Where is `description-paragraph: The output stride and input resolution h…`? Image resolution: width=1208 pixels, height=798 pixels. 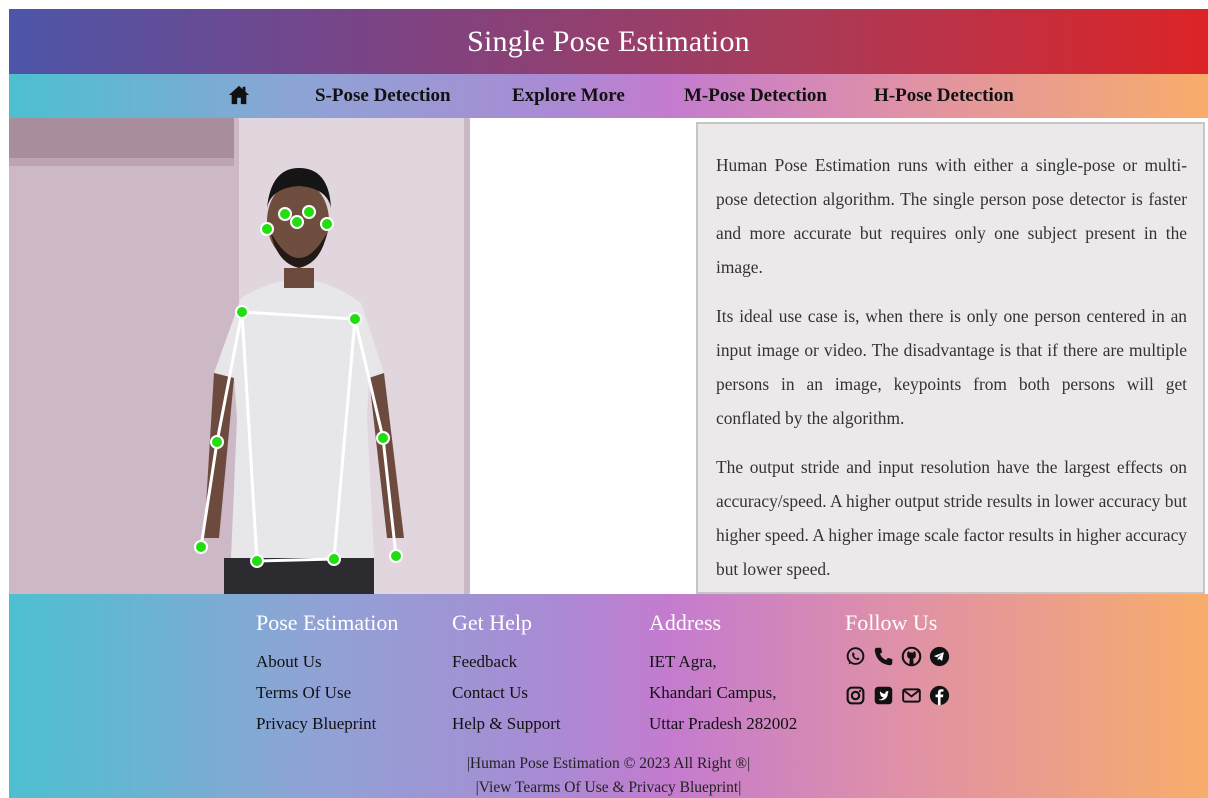
description-paragraph: The output stride and input resolution h… is located at coordinates (951, 518).